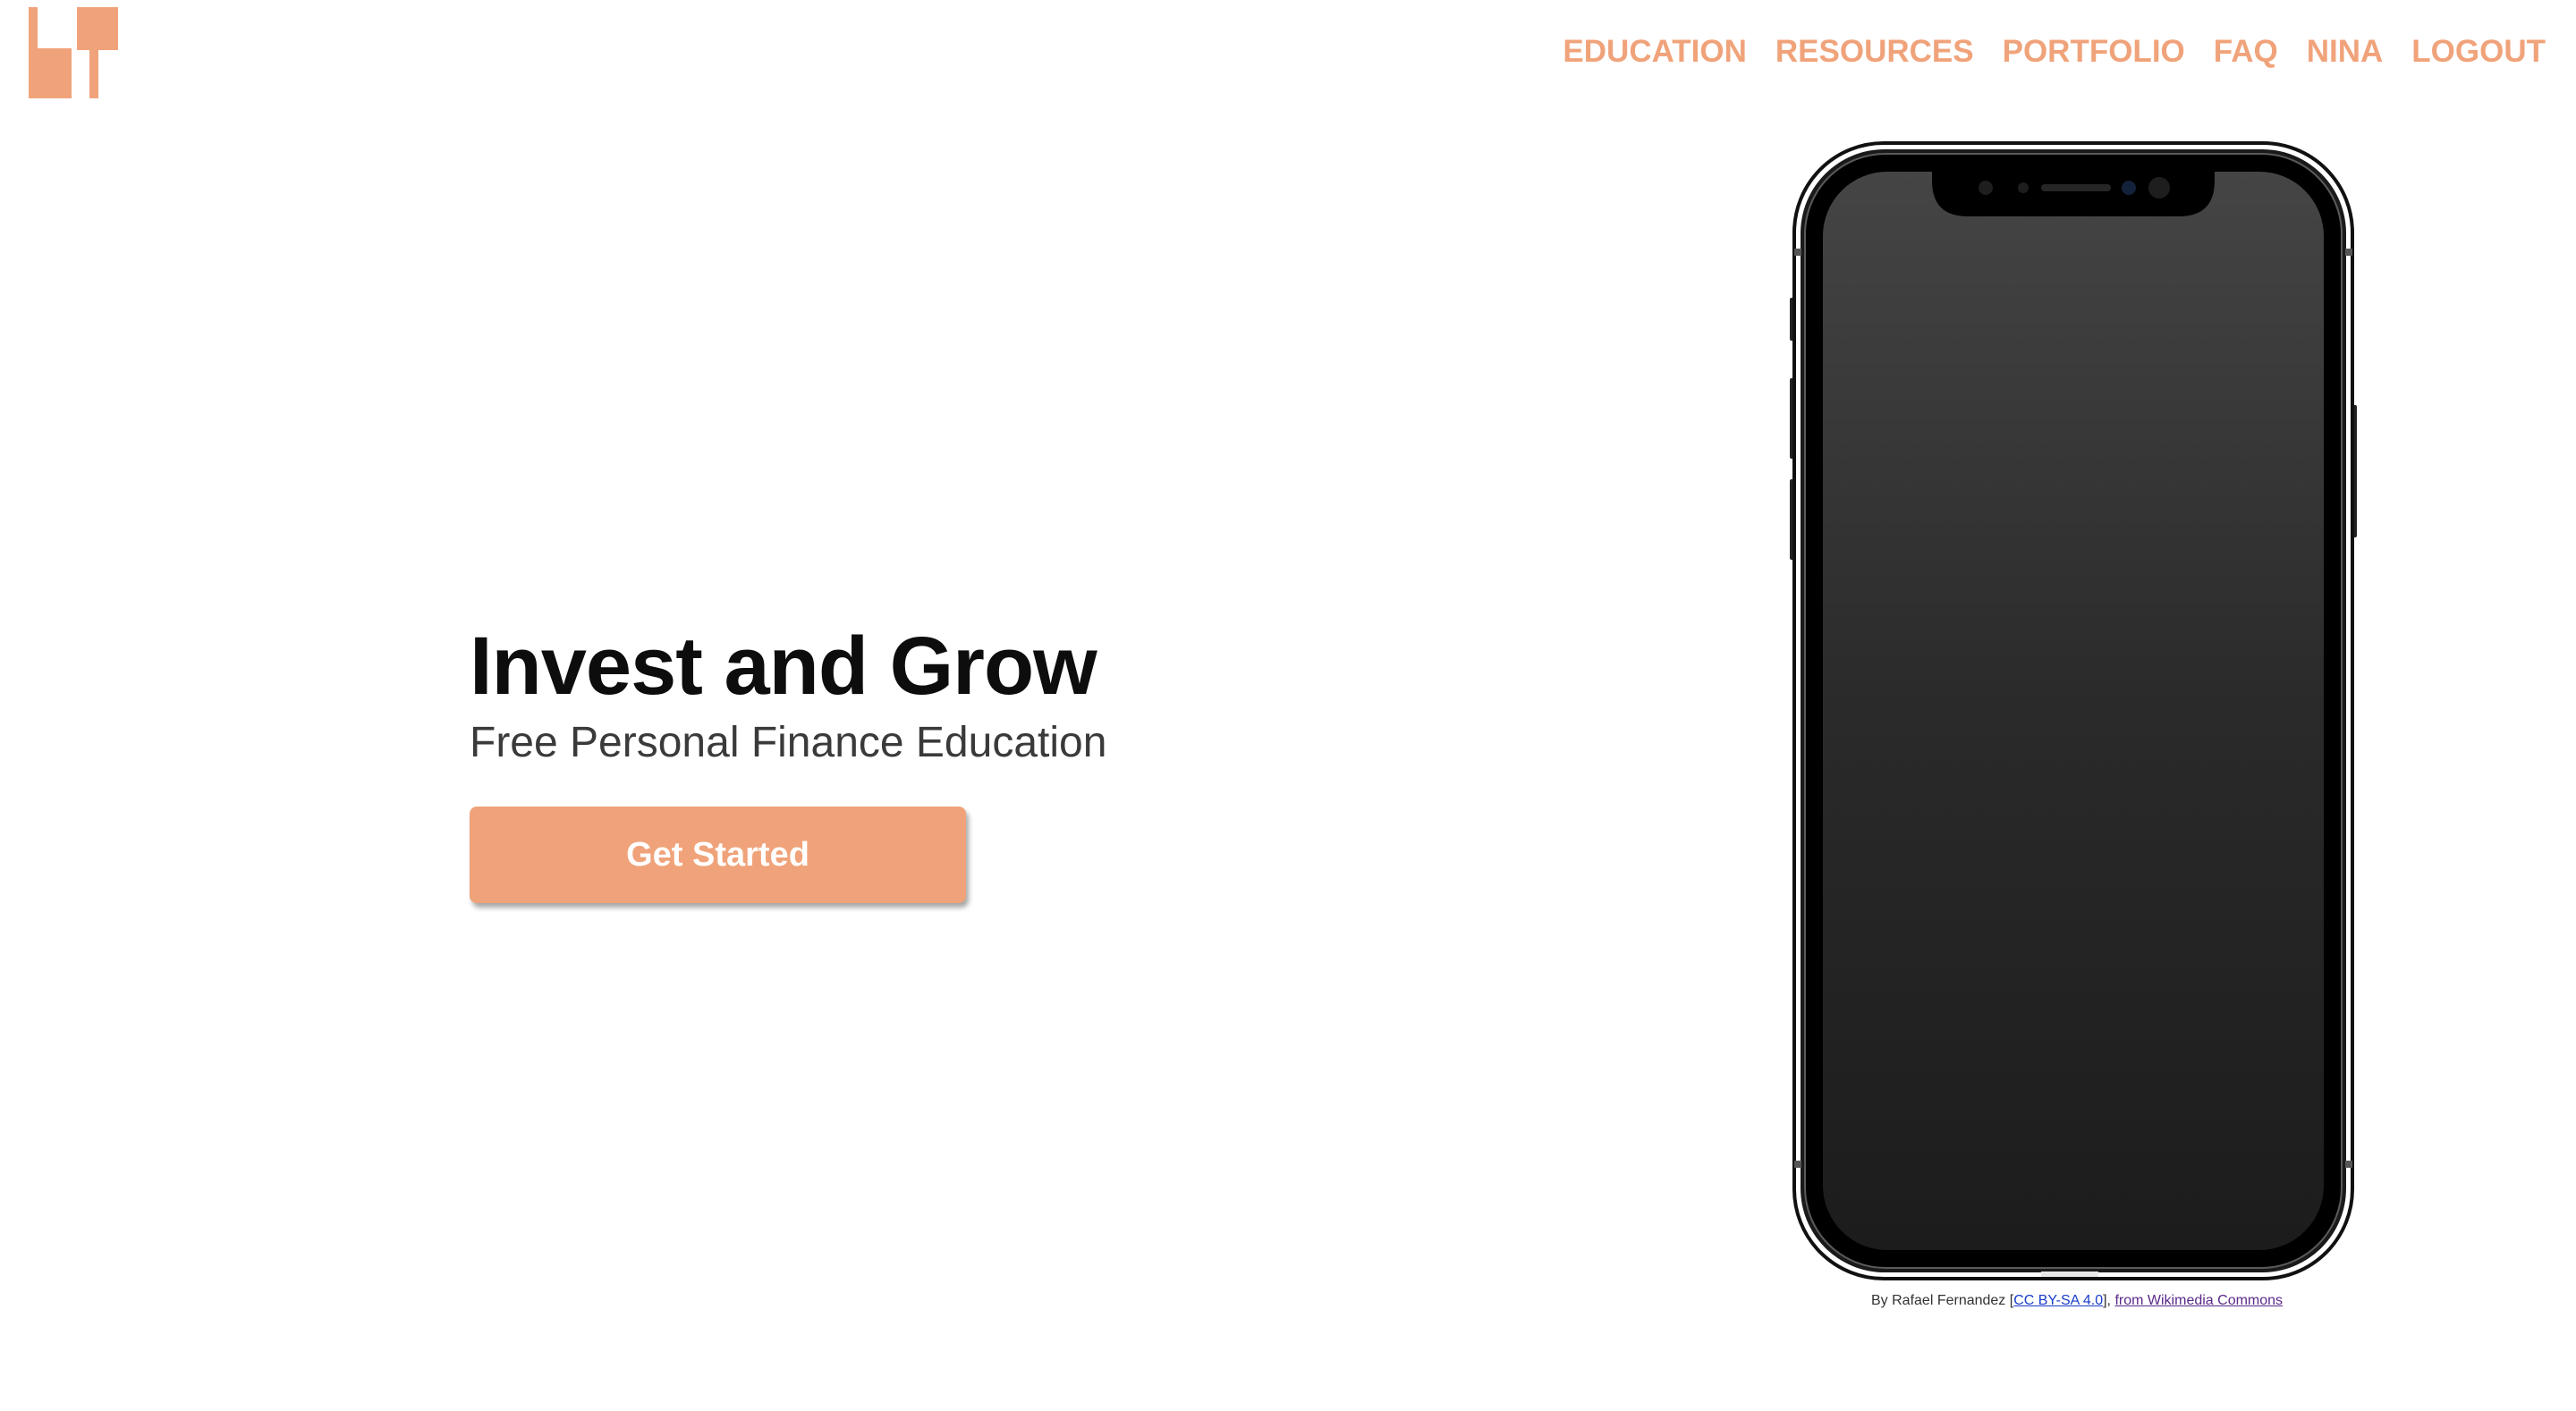  I want to click on get-started-button: Get Started, so click(718, 855).